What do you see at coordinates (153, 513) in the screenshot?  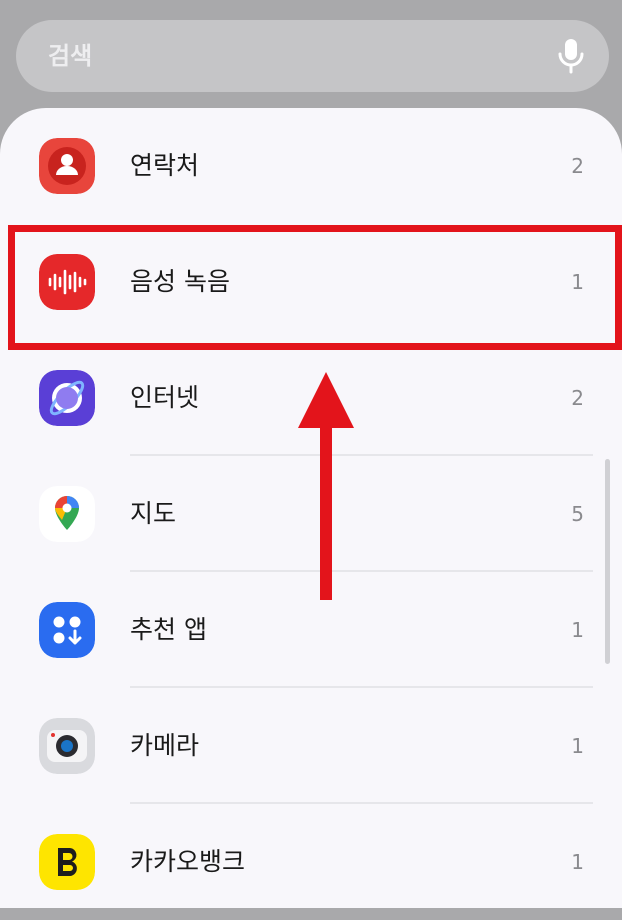 I see `app-label: 지도` at bounding box center [153, 513].